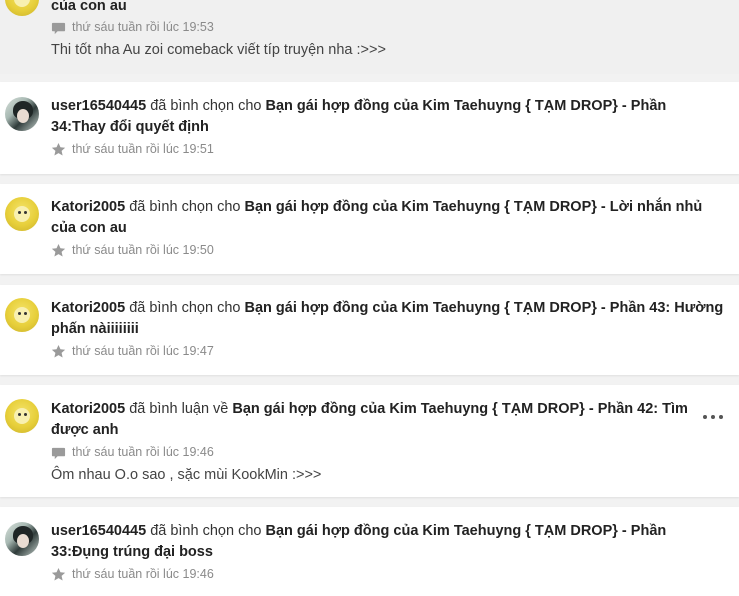 This screenshot has height=596, width=739. I want to click on activity-meta: thứ sáu tuần rồi lúc 19:53, so click(132, 27).